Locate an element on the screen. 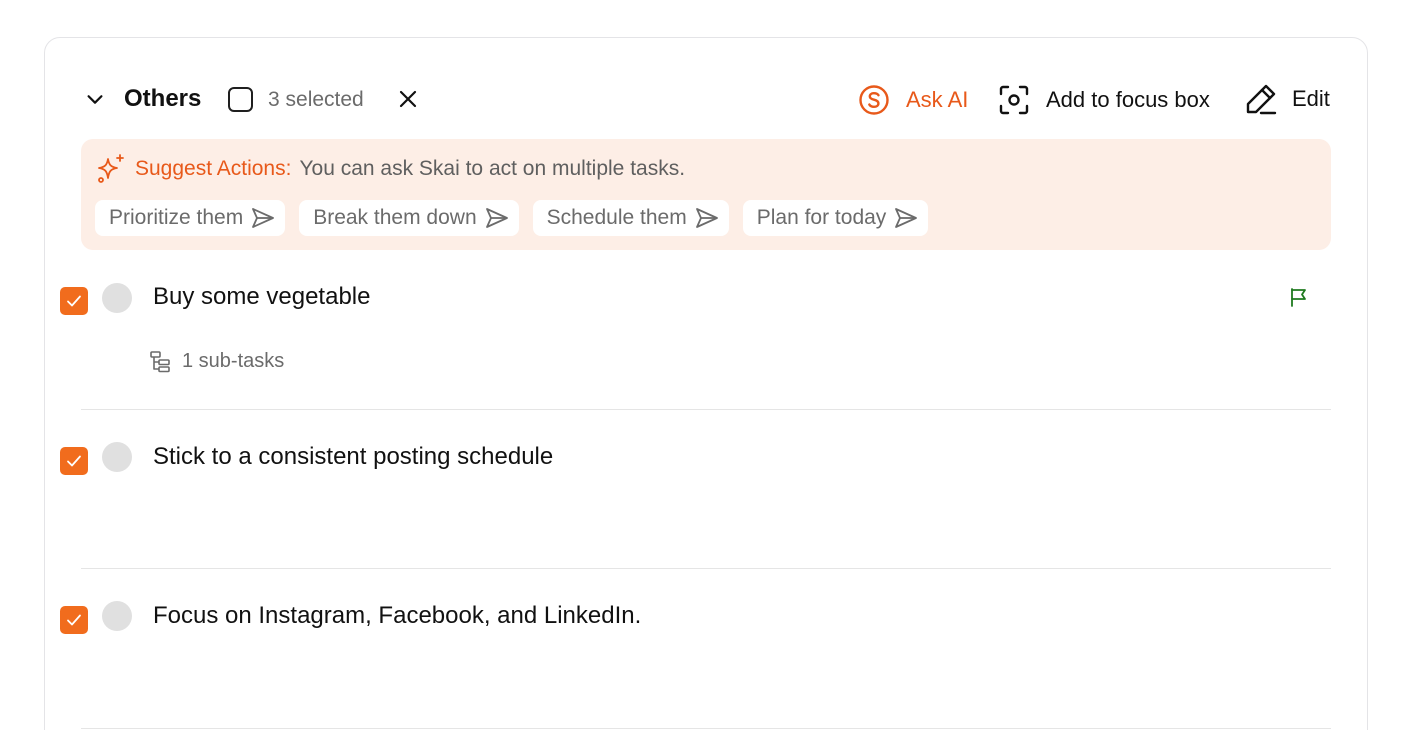  chevron-down-icon is located at coordinates (95, 99).